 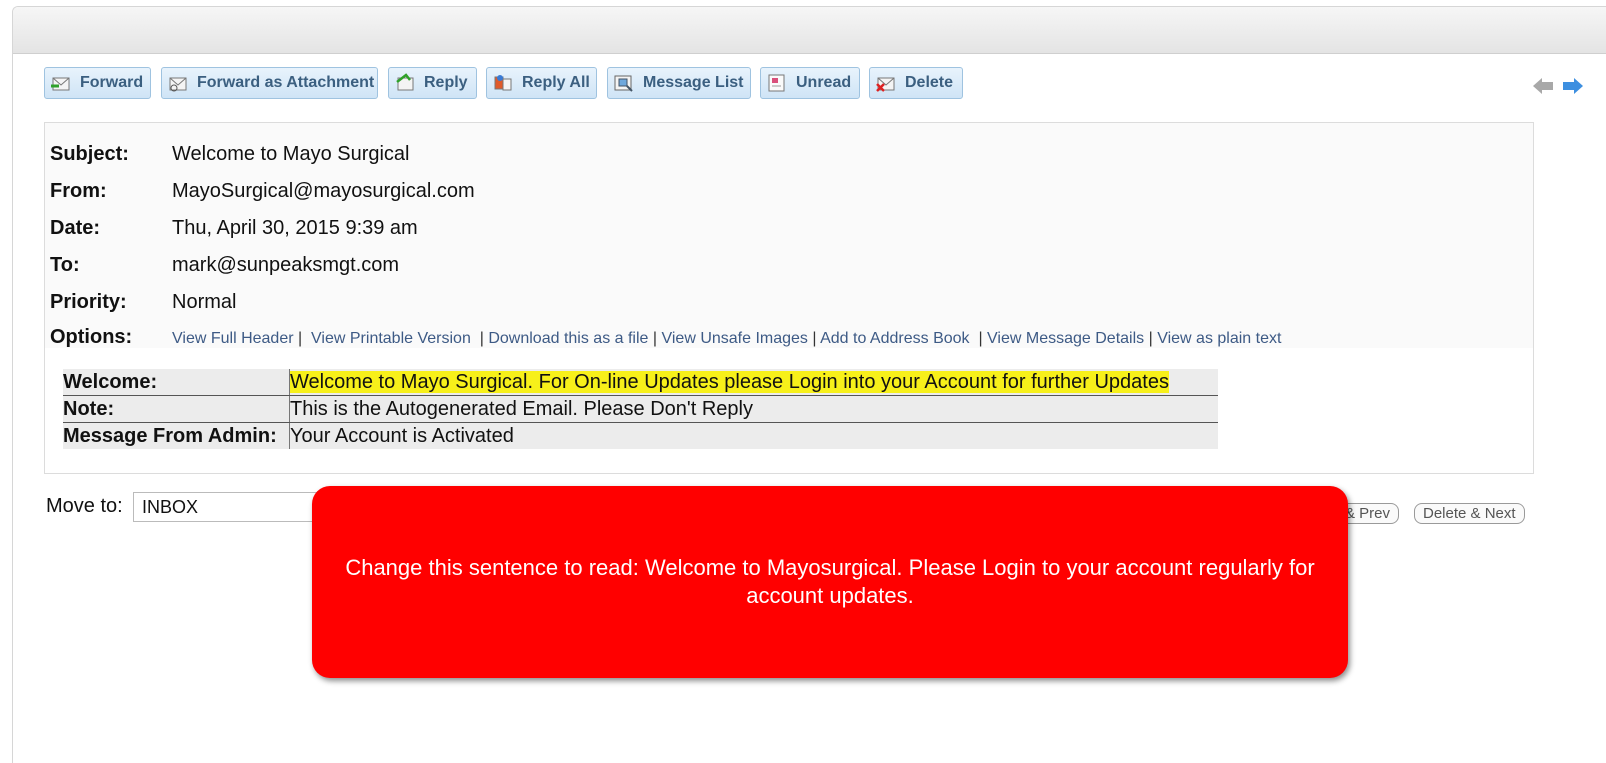 I want to click on message-list-icon, so click(x=624, y=83).